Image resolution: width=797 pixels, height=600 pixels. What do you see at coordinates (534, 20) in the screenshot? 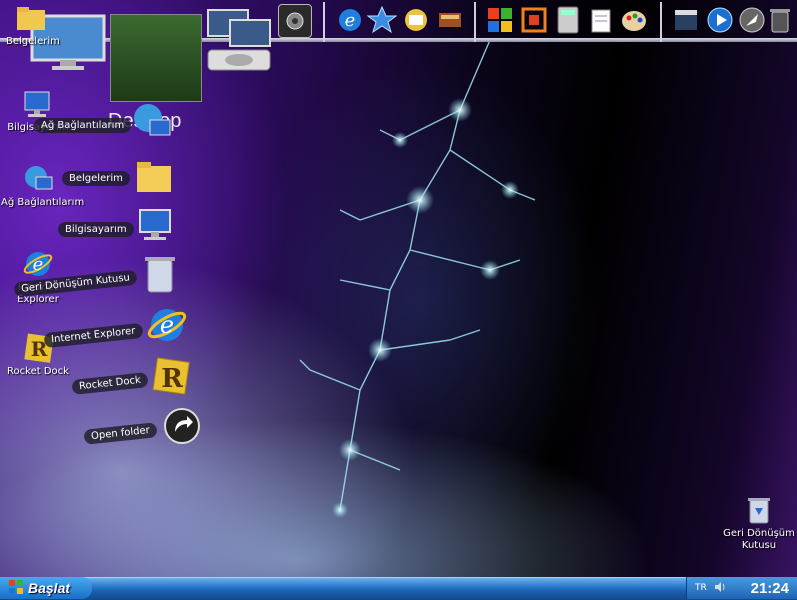
I see `office-icon` at bounding box center [534, 20].